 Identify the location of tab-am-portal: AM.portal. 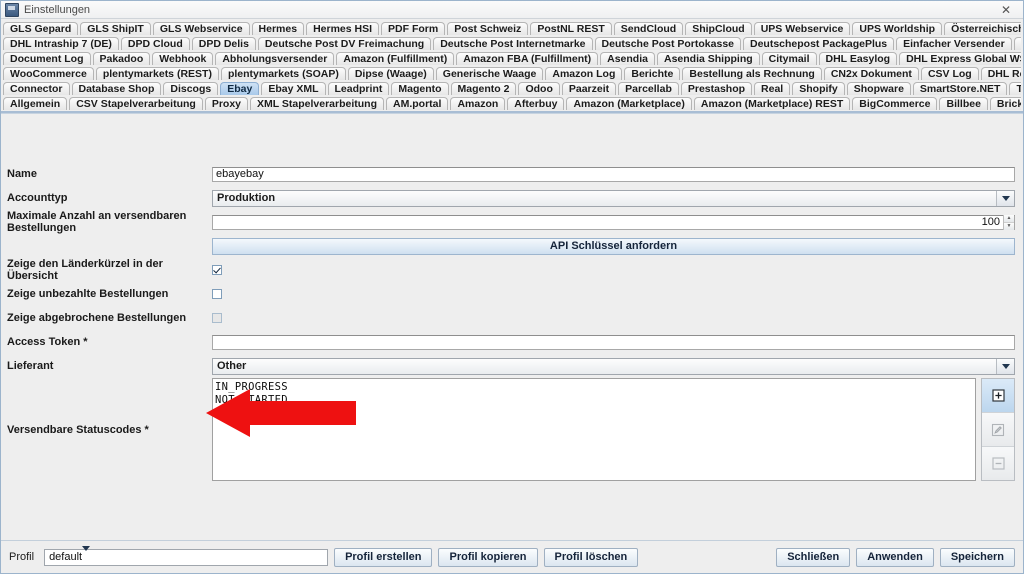
(417, 103).